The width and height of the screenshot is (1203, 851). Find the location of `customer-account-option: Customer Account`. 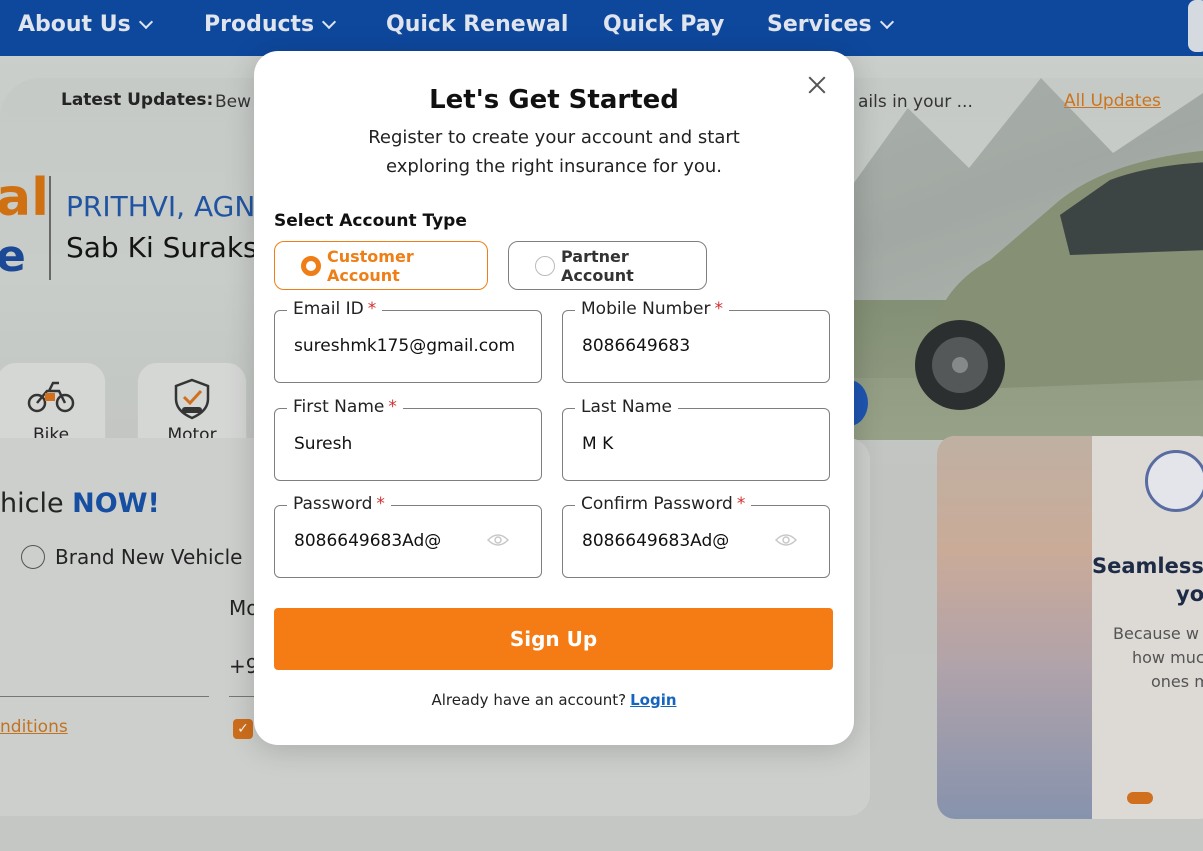

customer-account-option: Customer Account is located at coordinates (381, 265).